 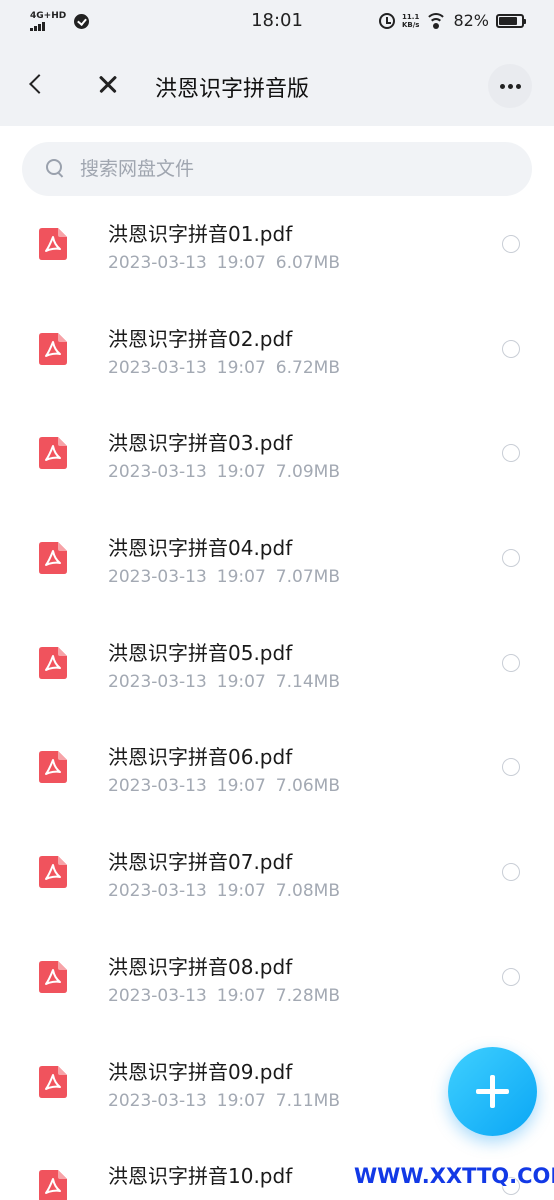 I want to click on file-meta: 2023-03-13 19:07 7.14MB, so click(x=229, y=682).